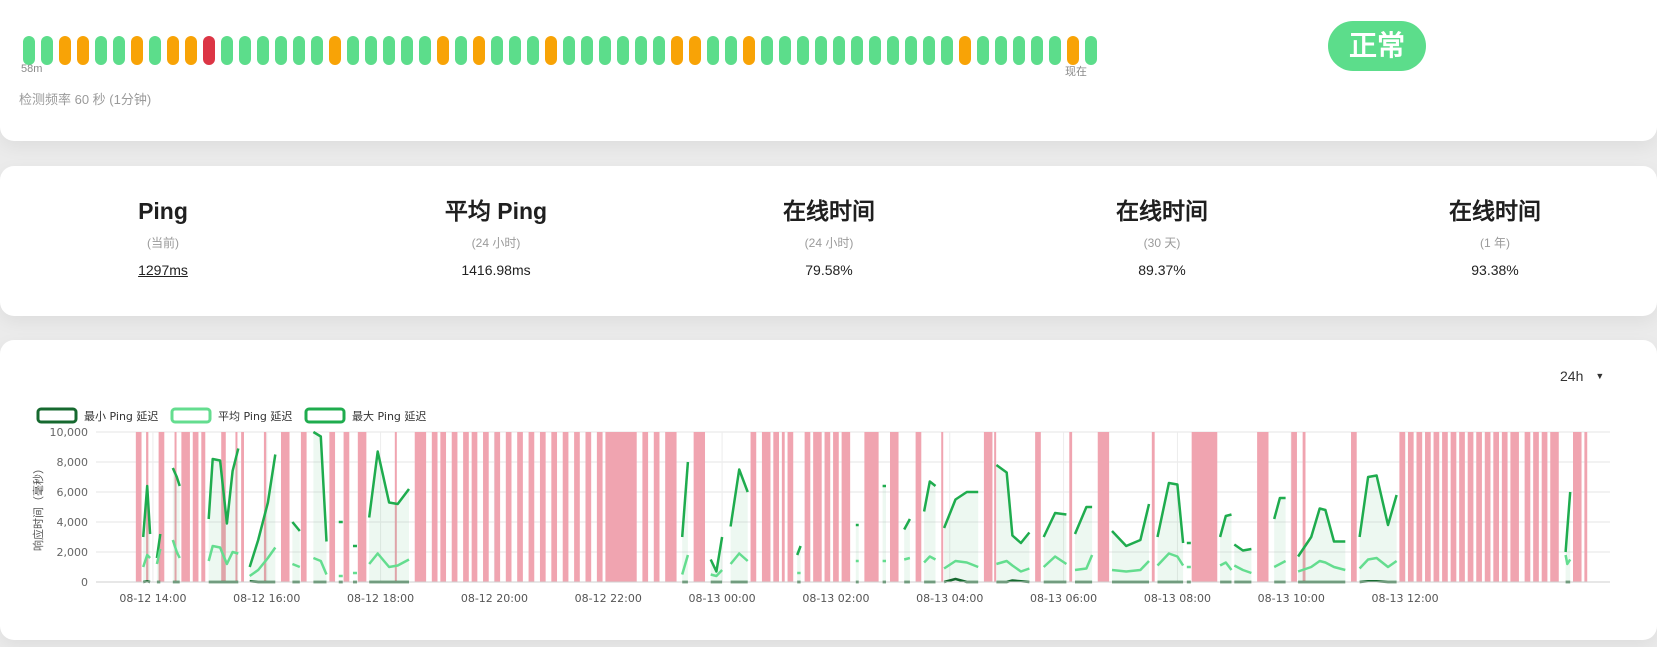 The width and height of the screenshot is (1657, 647). I want to click on series-area, so click(1226, 548).